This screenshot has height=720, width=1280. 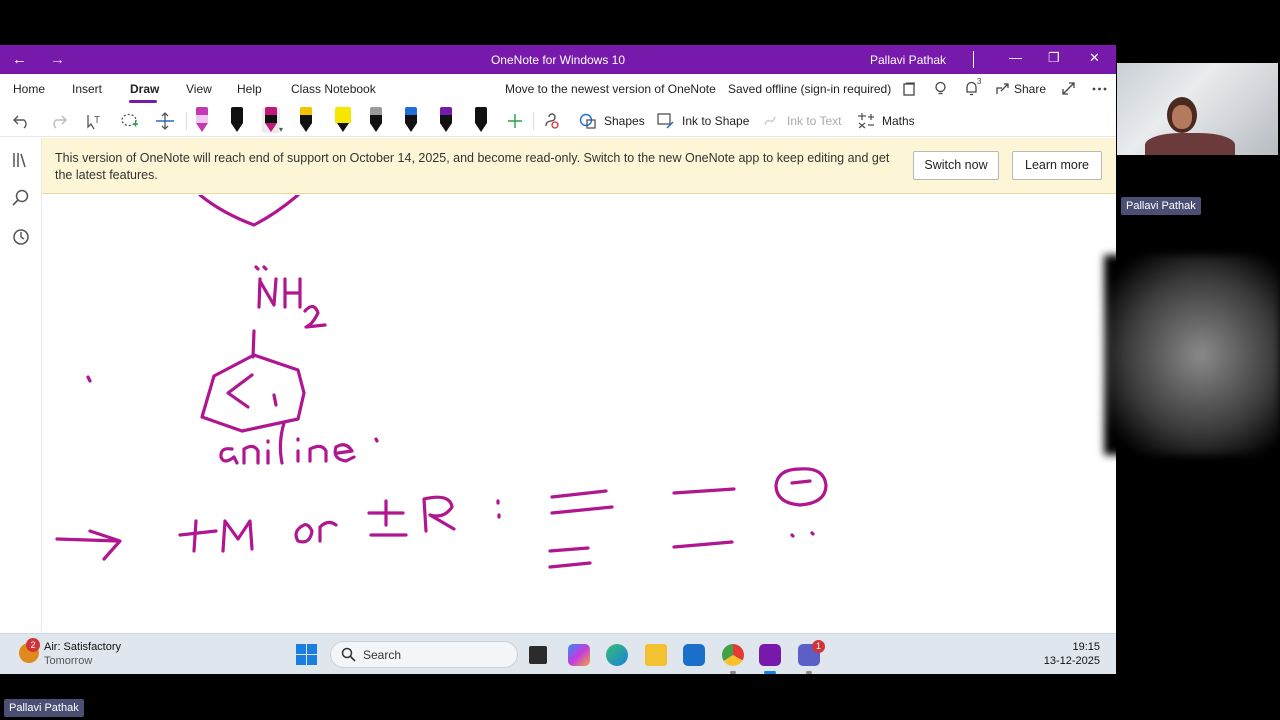 What do you see at coordinates (87, 89) in the screenshot?
I see `tab-insert: Insert` at bounding box center [87, 89].